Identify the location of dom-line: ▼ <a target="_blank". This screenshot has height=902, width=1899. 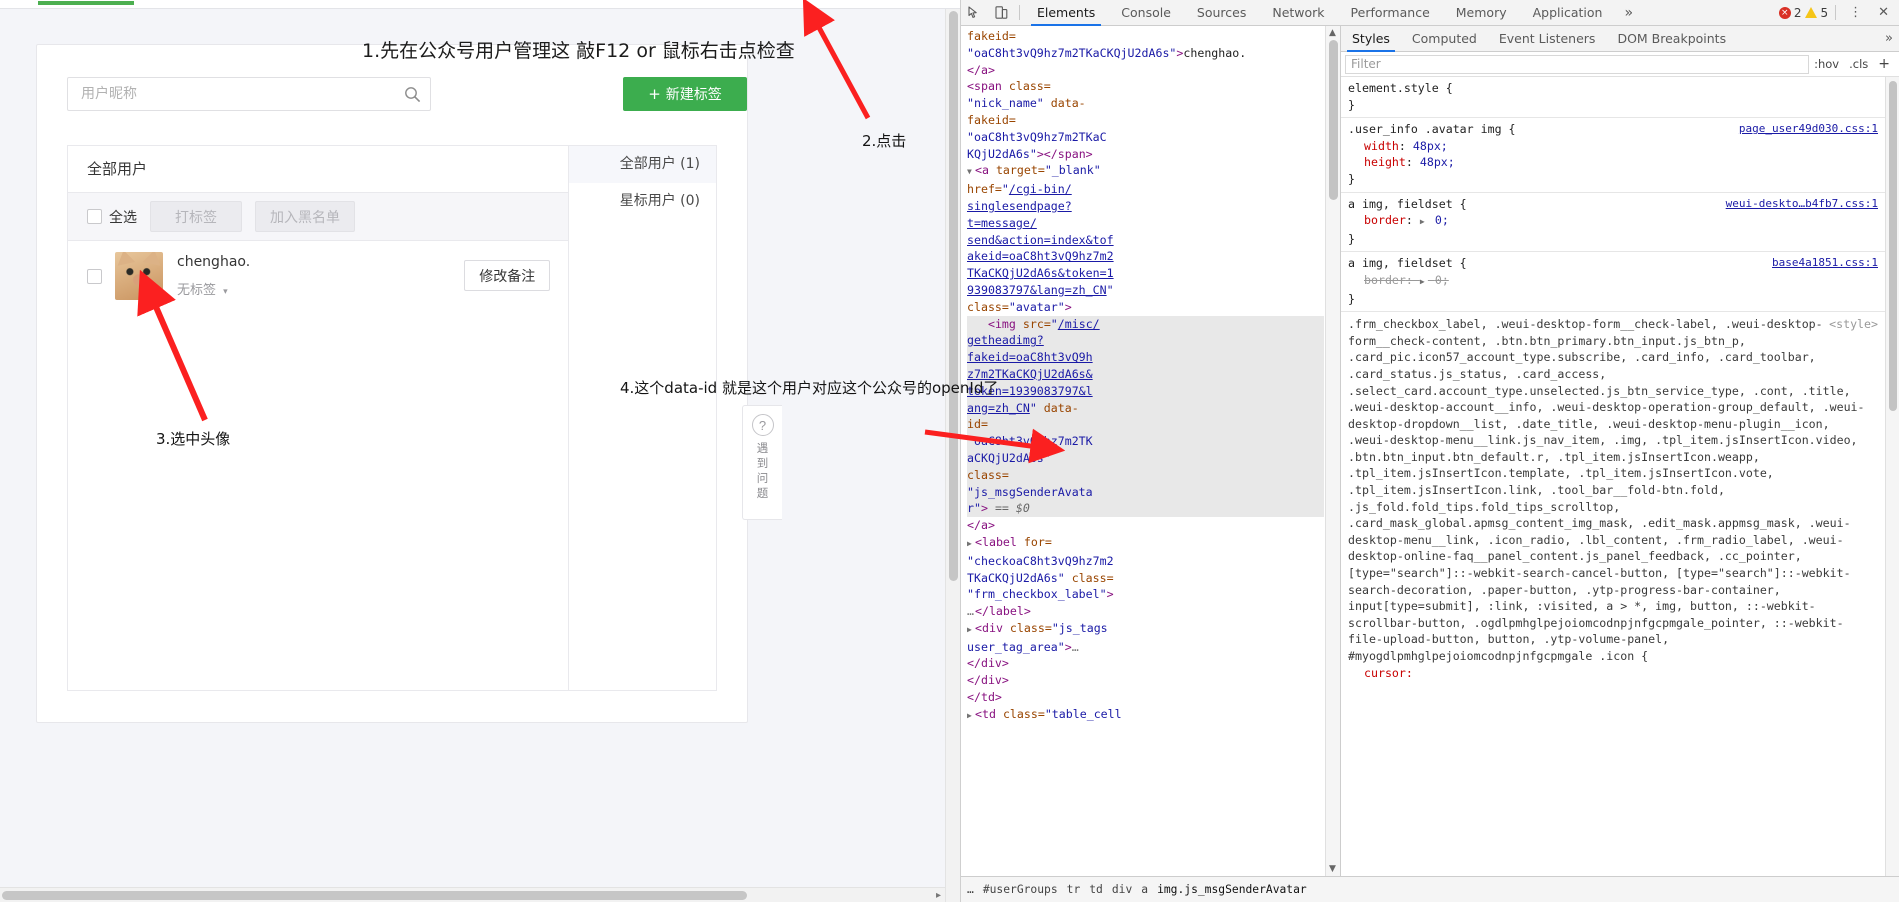
(1145, 171).